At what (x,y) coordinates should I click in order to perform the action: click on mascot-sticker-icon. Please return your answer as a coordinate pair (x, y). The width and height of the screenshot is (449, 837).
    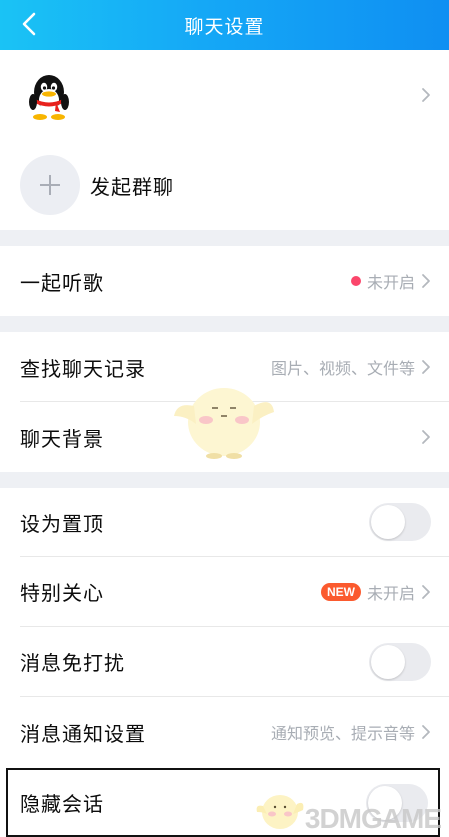
    Looking at the image, I should click on (224, 423).